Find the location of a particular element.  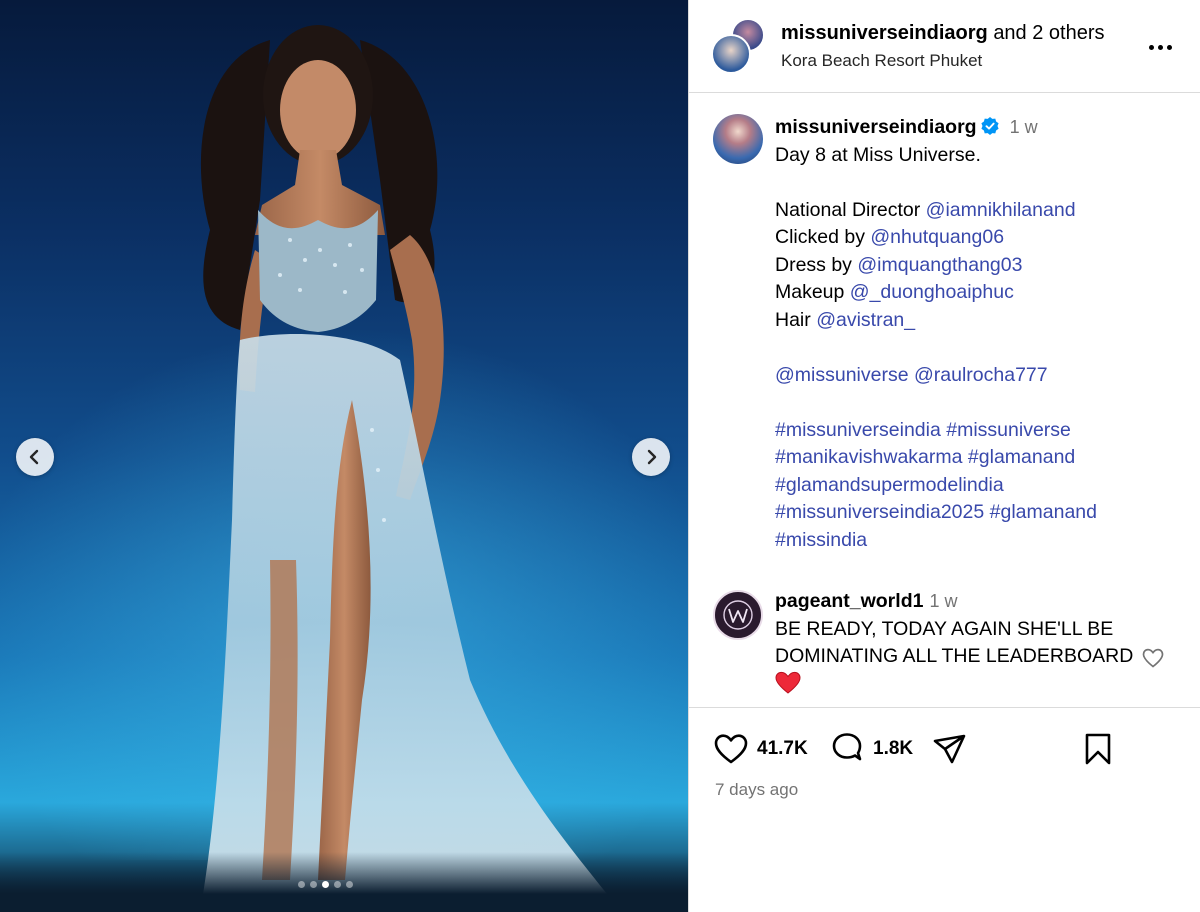

carousel-dot-active is located at coordinates (325, 884).